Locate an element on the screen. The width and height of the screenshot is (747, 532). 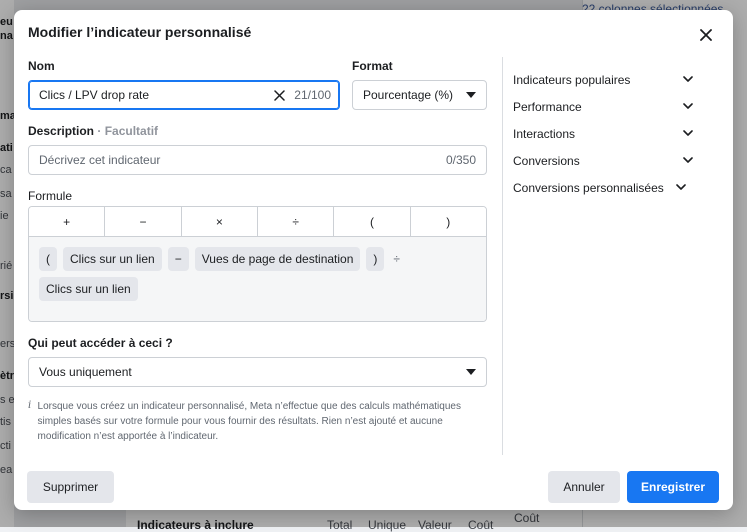
access-select: Vous uniquement is located at coordinates (257, 372).